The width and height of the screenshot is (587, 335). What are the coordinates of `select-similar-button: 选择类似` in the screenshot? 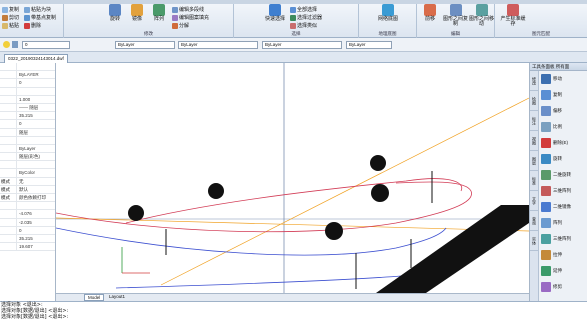 It's located at (303, 25).